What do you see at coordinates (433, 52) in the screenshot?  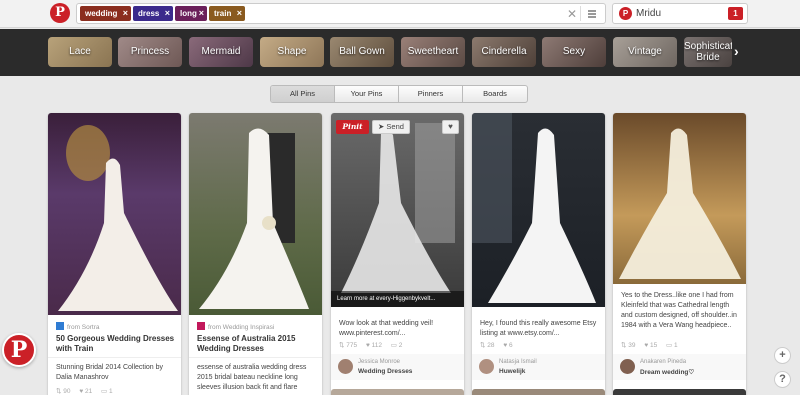 I see `category-sweetheart: Sweetheart` at bounding box center [433, 52].